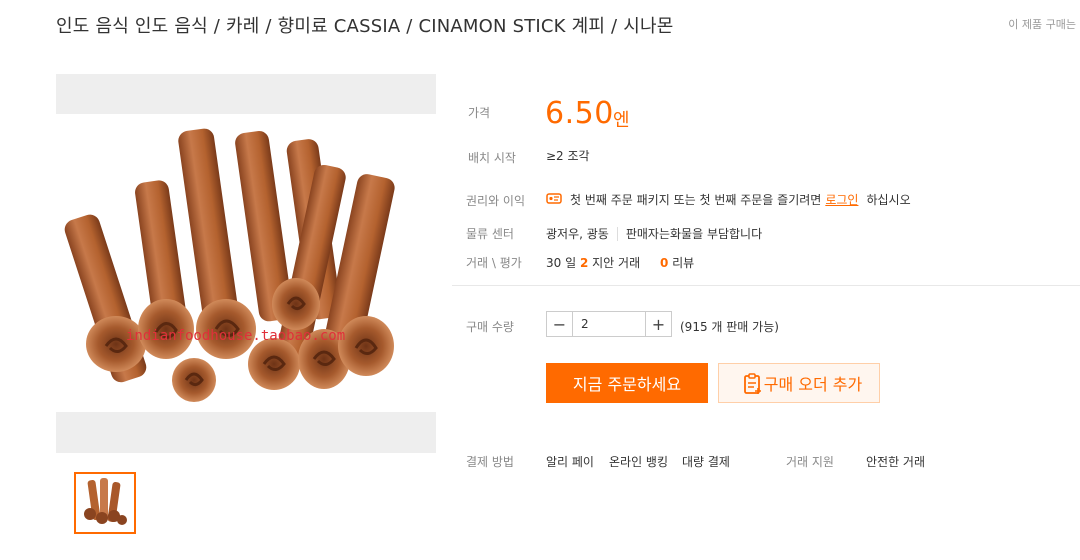 This screenshot has height=560, width=1080. I want to click on benefits-row: 첫 번째 주문 패키지 또는 첫 번째 주문을 즐기려면 로그인 하십시오, so click(728, 199).